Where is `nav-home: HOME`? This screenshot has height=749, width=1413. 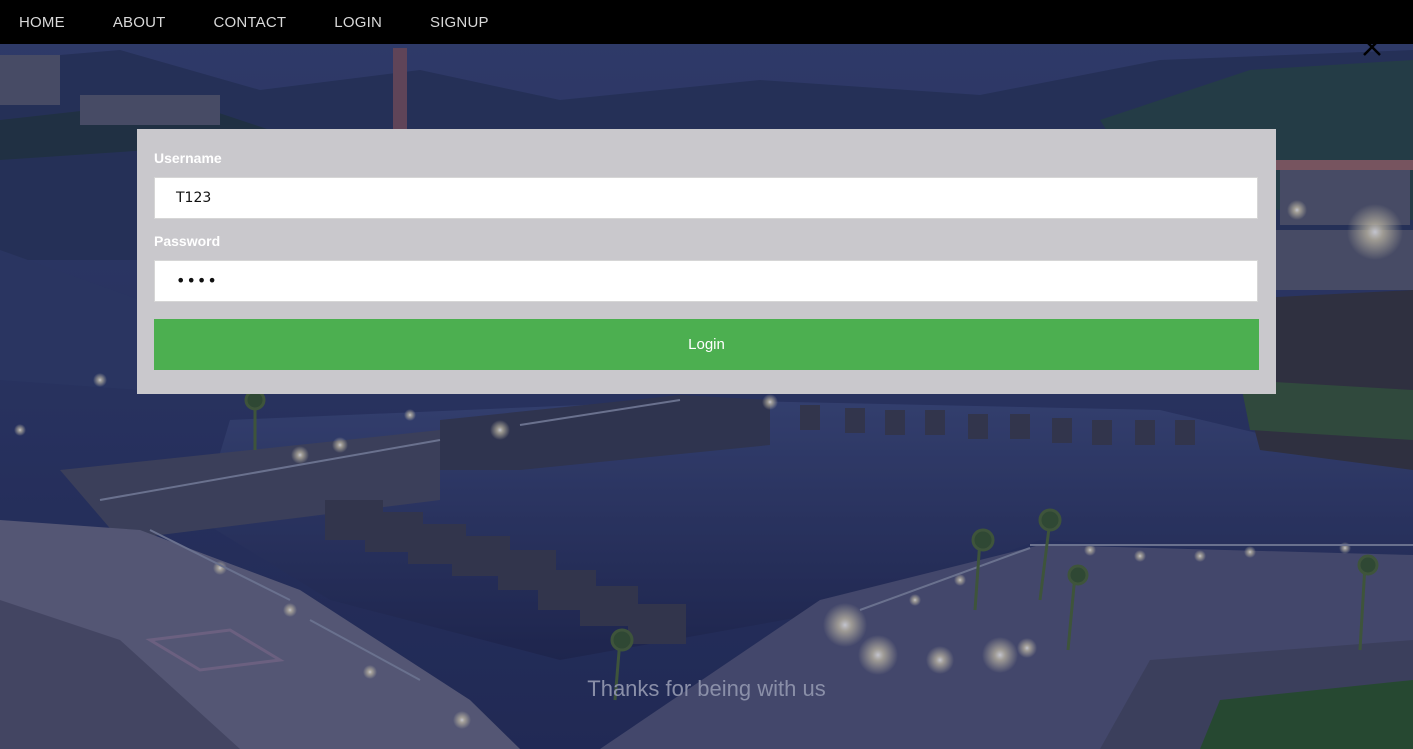
nav-home: HOME is located at coordinates (42, 22).